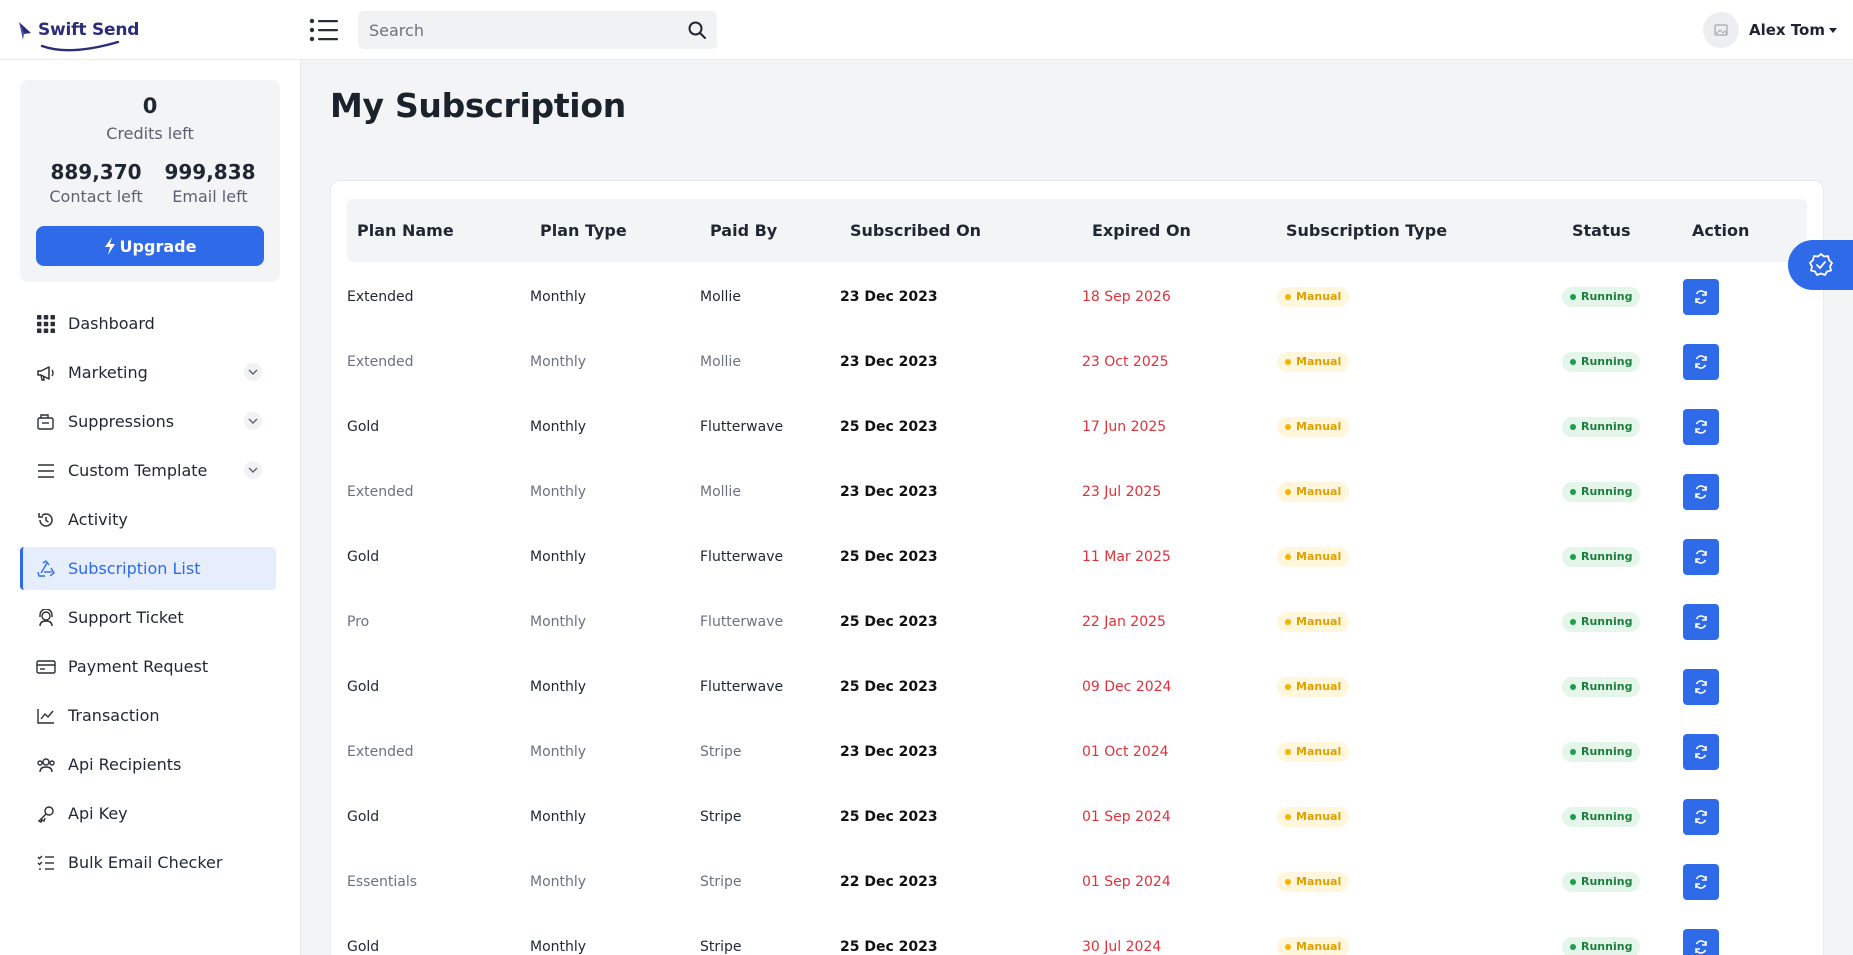 This screenshot has width=1853, height=955. What do you see at coordinates (96, 196) in the screenshot?
I see `contact-left-label: Contact left` at bounding box center [96, 196].